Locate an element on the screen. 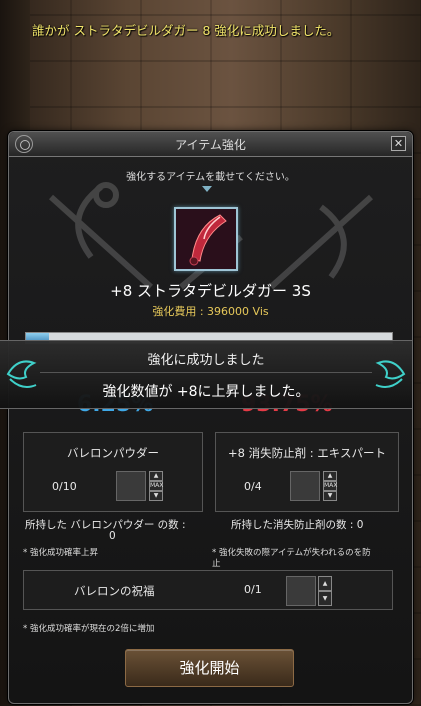  blessing-note: * 強化成功確率が現在の2倍に増加 is located at coordinates (89, 629).